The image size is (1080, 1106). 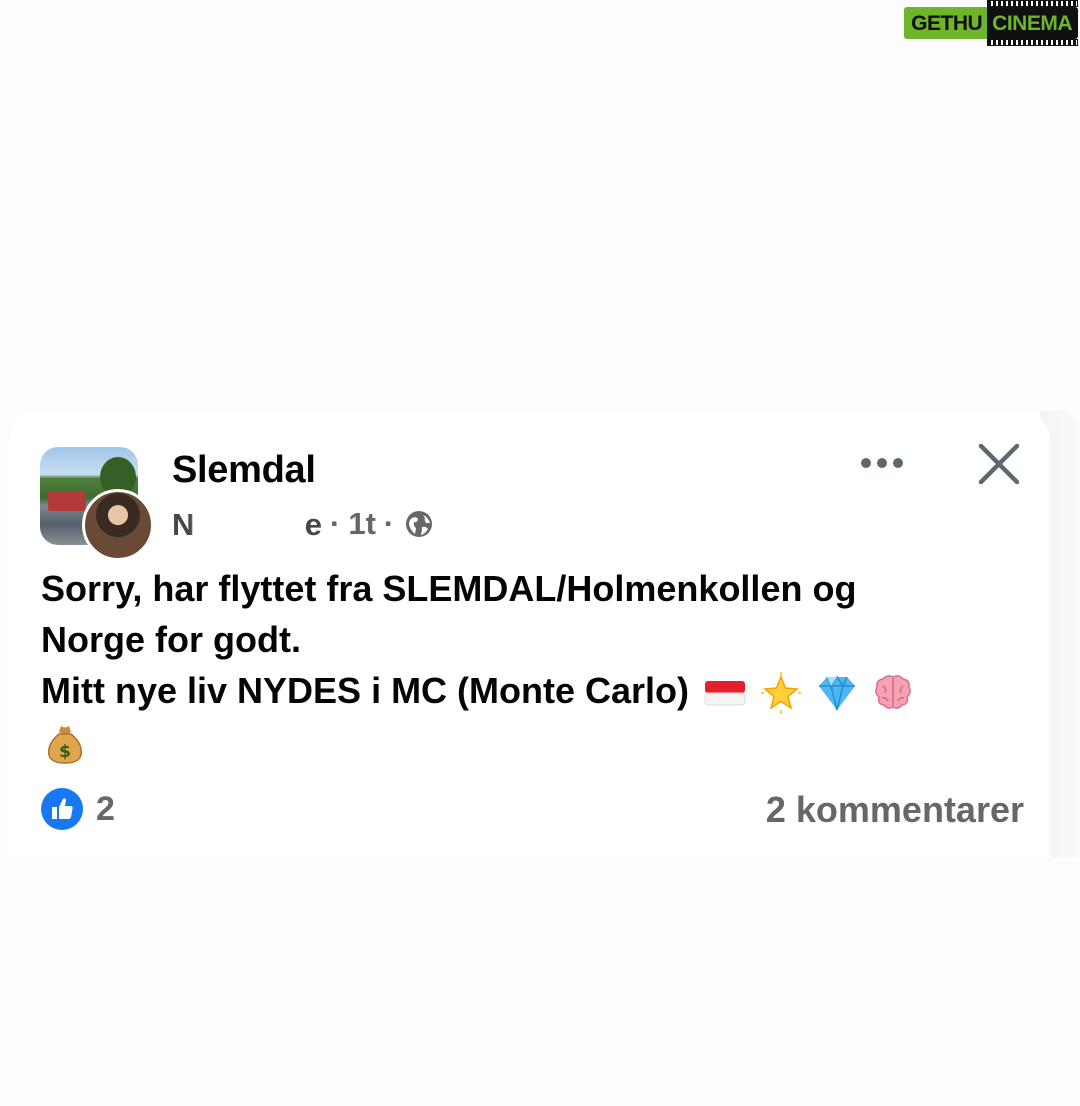 I want to click on author-fragment-end: e, so click(x=313, y=524).